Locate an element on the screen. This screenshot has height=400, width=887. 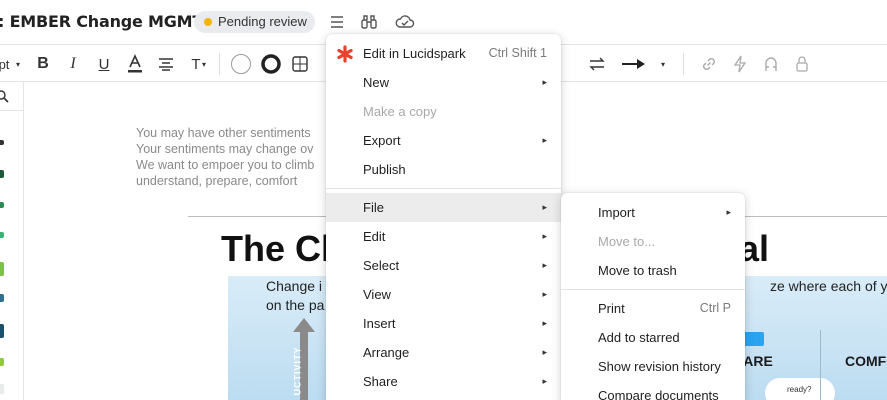
menu-item-move-to-trash: Move to trash is located at coordinates (653, 270).